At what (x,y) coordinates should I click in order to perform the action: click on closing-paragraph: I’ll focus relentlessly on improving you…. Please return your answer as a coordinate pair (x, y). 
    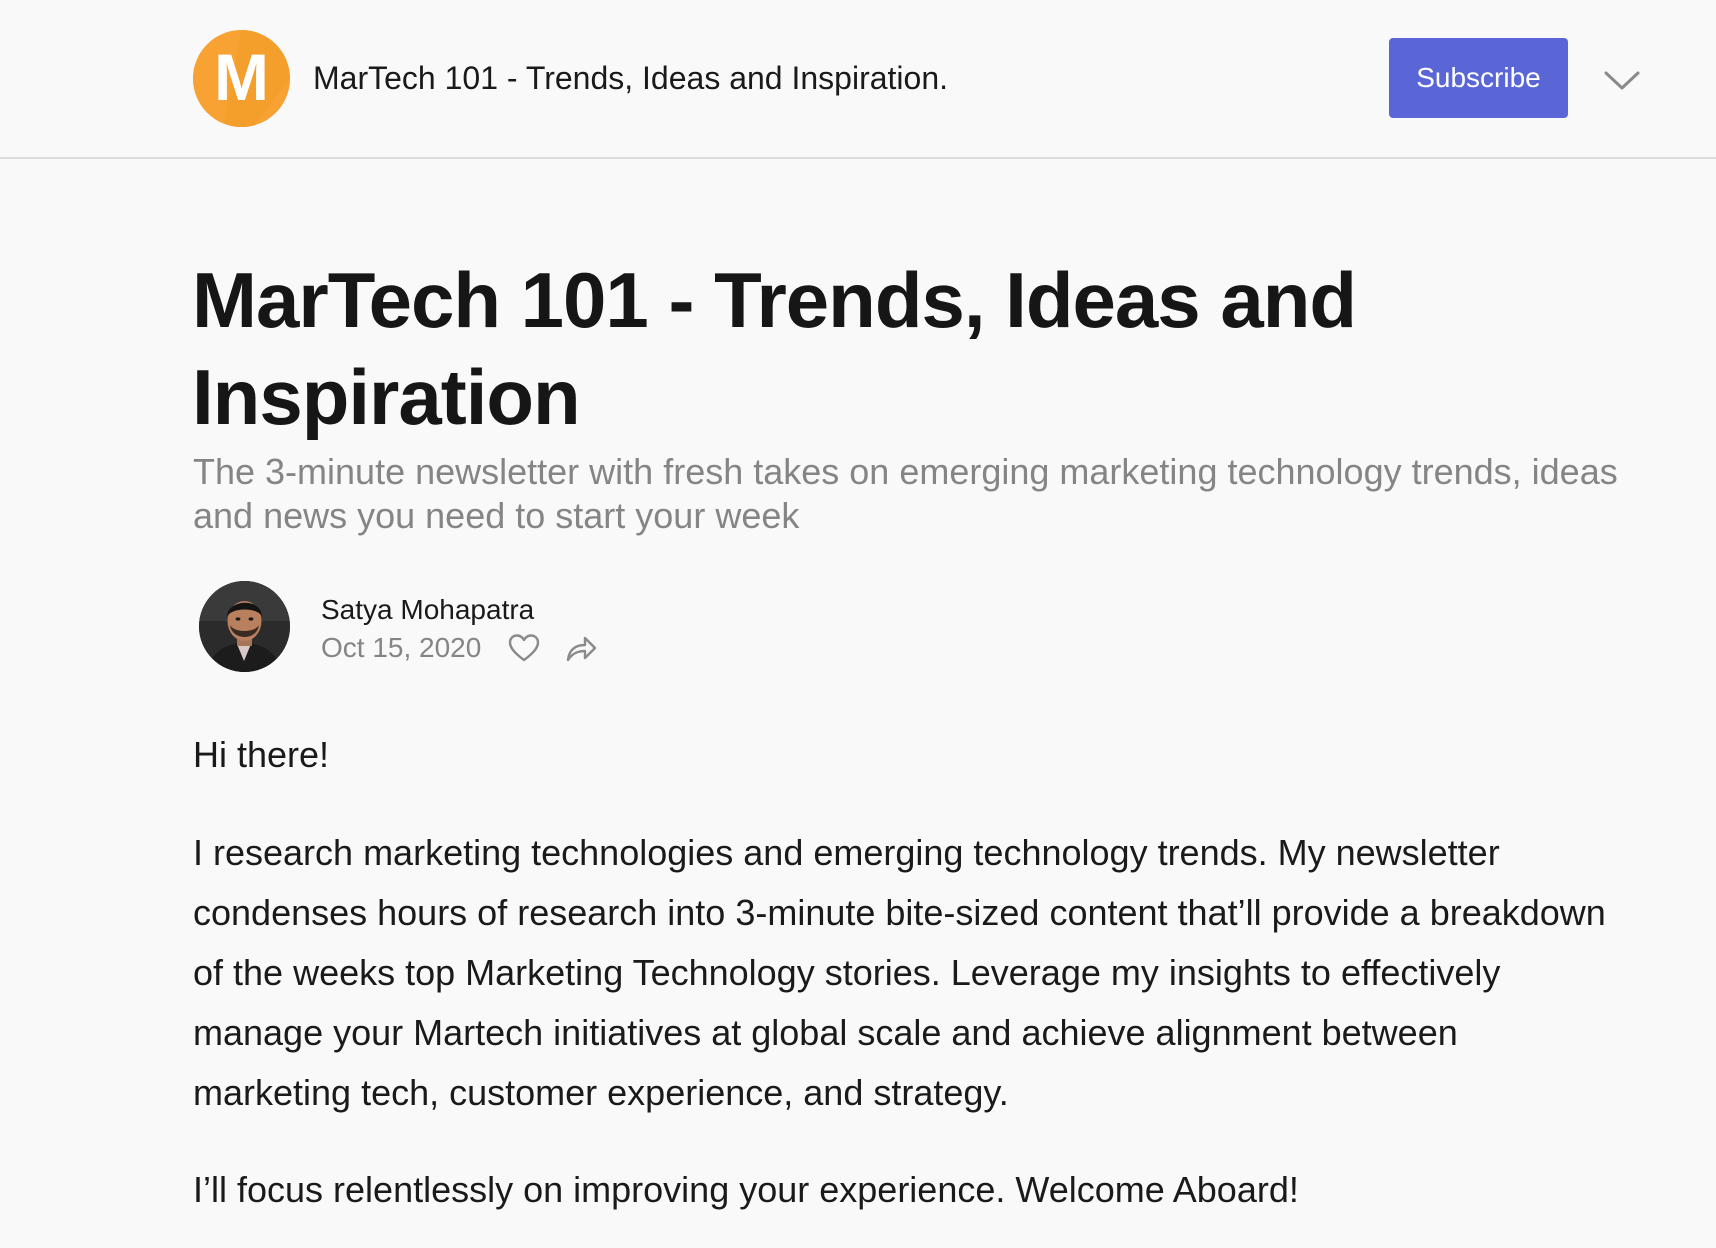
    Looking at the image, I should click on (746, 1189).